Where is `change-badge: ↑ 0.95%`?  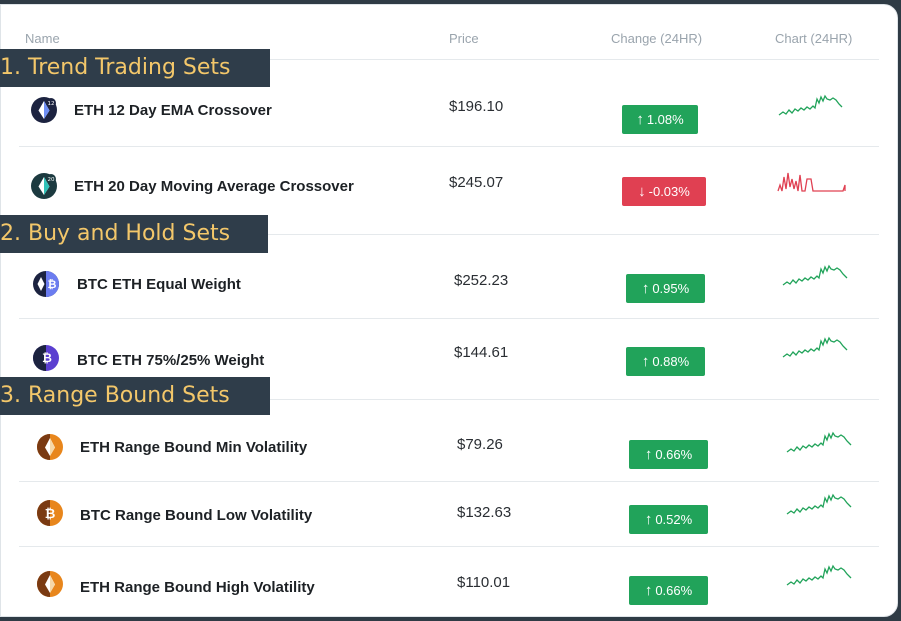
change-badge: ↑ 0.95% is located at coordinates (665, 288).